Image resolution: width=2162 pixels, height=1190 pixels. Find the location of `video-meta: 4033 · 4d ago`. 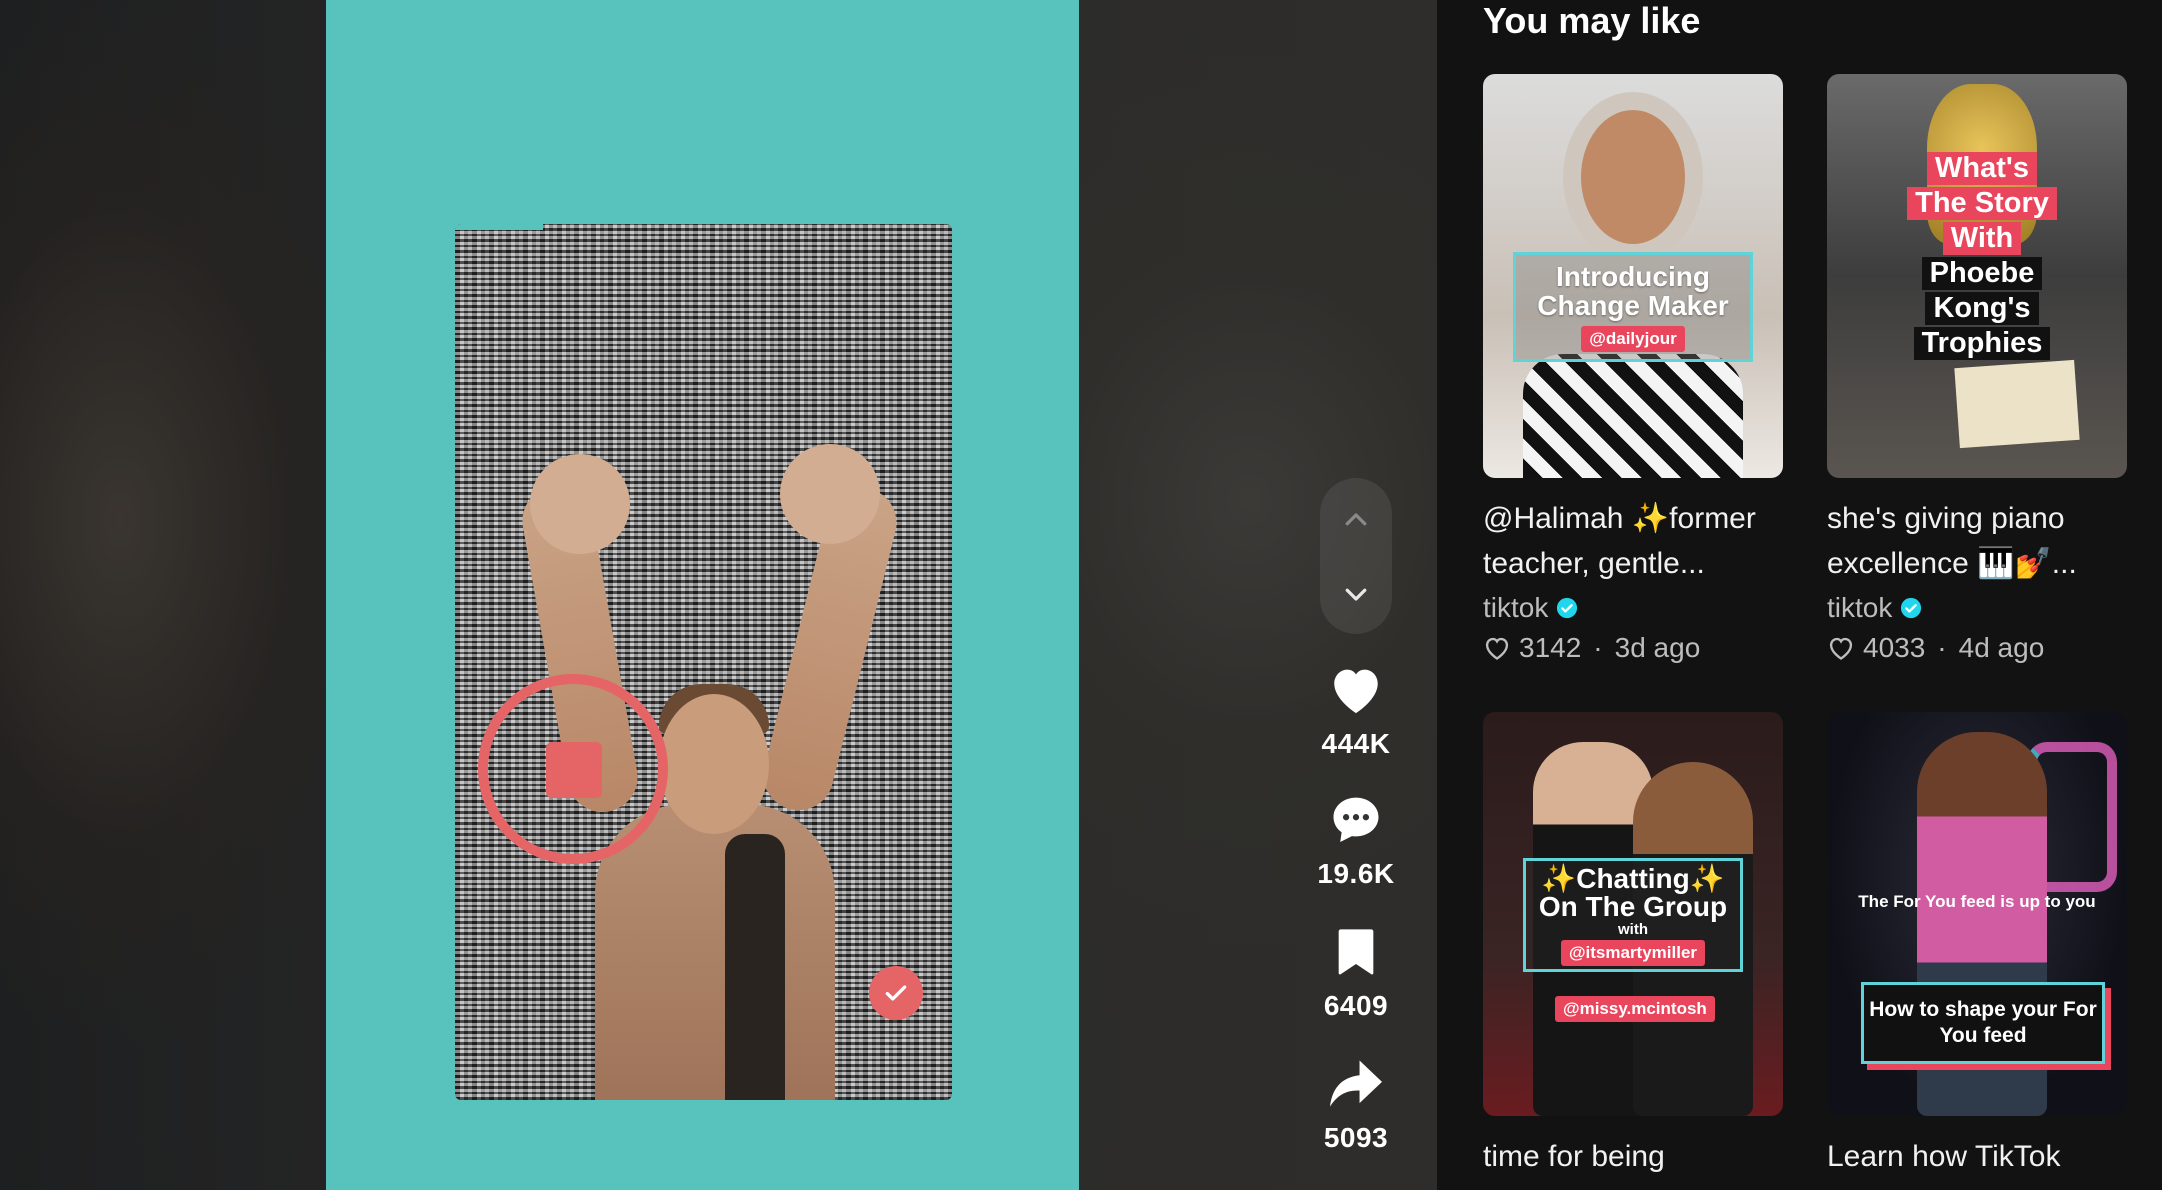

video-meta: 4033 · 4d ago is located at coordinates (1977, 648).